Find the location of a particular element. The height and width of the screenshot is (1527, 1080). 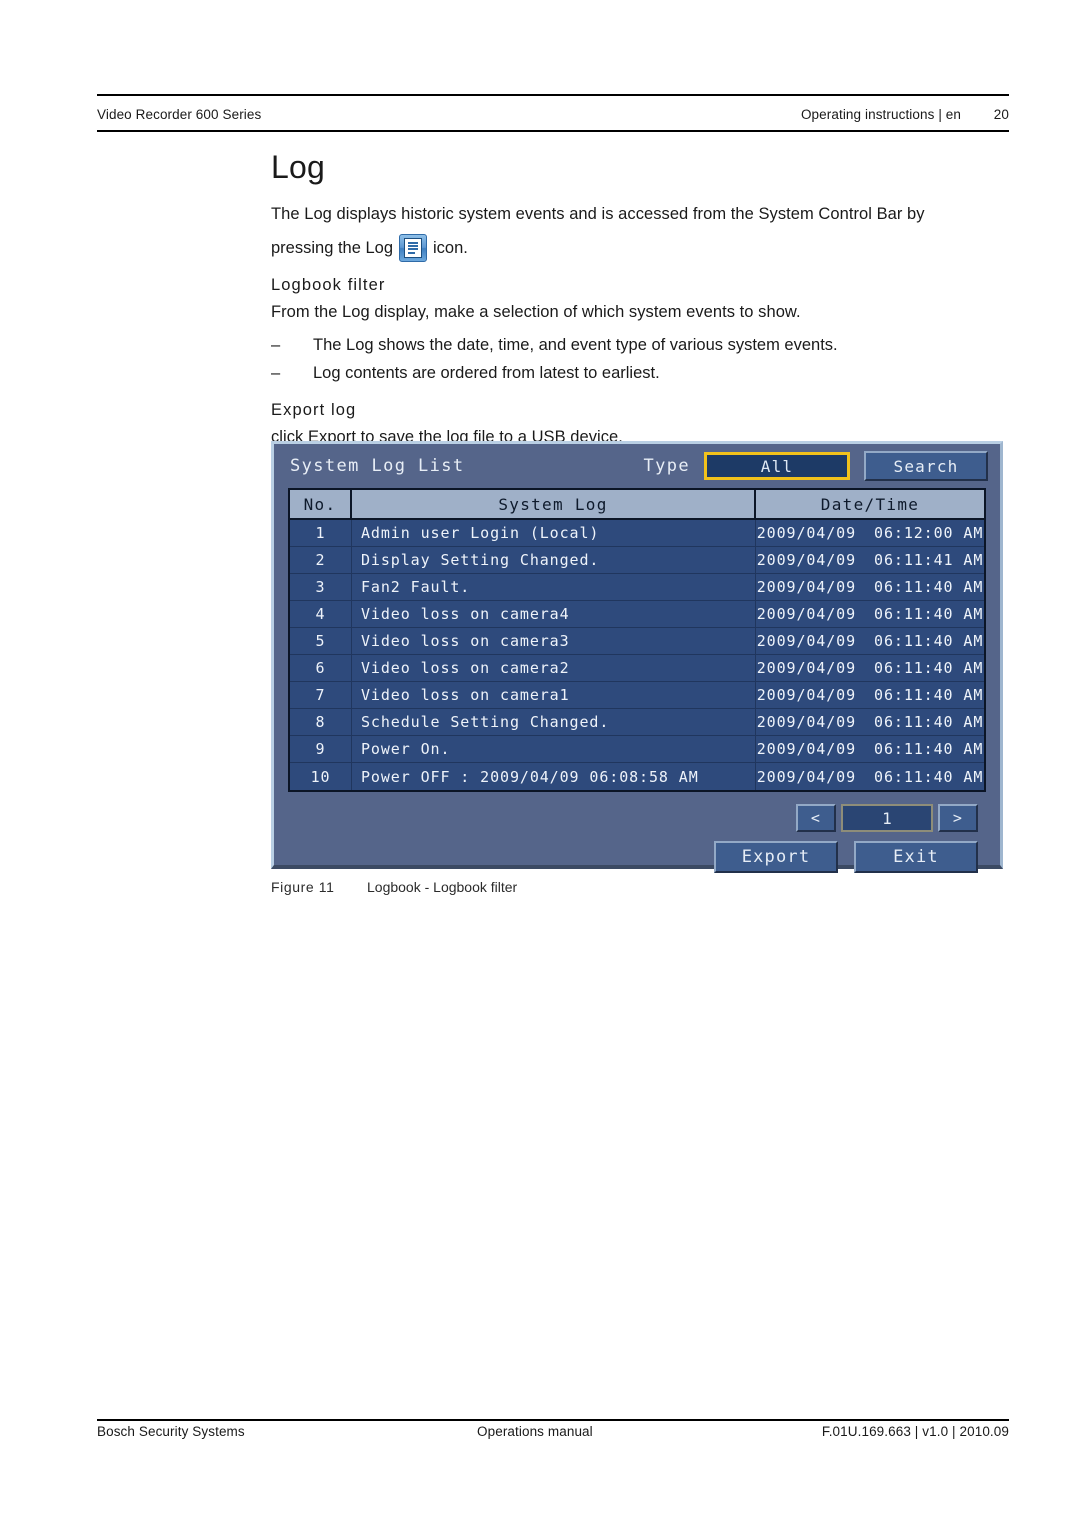

cell-time: 06:12:00 AM is located at coordinates (929, 533).